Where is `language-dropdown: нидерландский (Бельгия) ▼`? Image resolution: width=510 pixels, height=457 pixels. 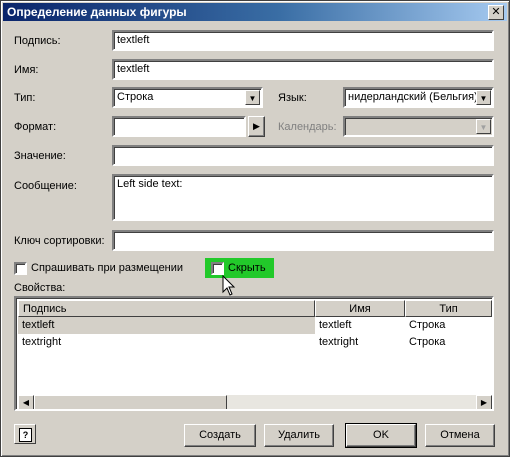 language-dropdown: нидерландский (Бельгия) ▼ is located at coordinates (418, 97).